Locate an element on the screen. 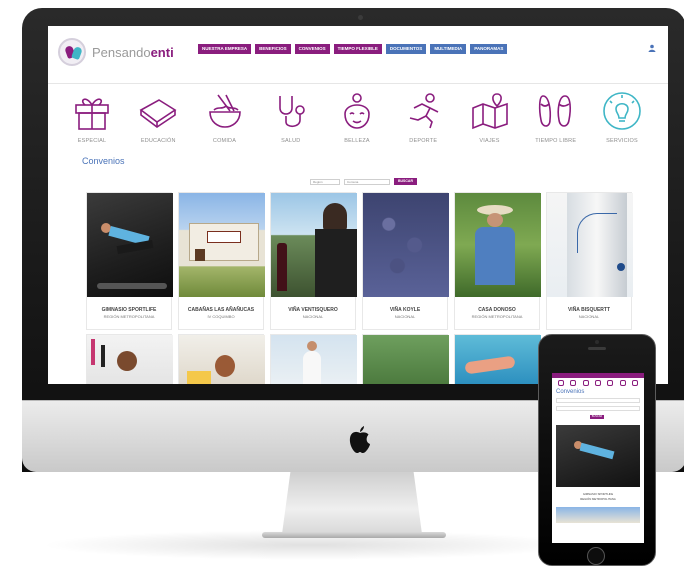 The width and height of the screenshot is (684, 569). nav-beneficios: BENEFICIOS is located at coordinates (273, 49).